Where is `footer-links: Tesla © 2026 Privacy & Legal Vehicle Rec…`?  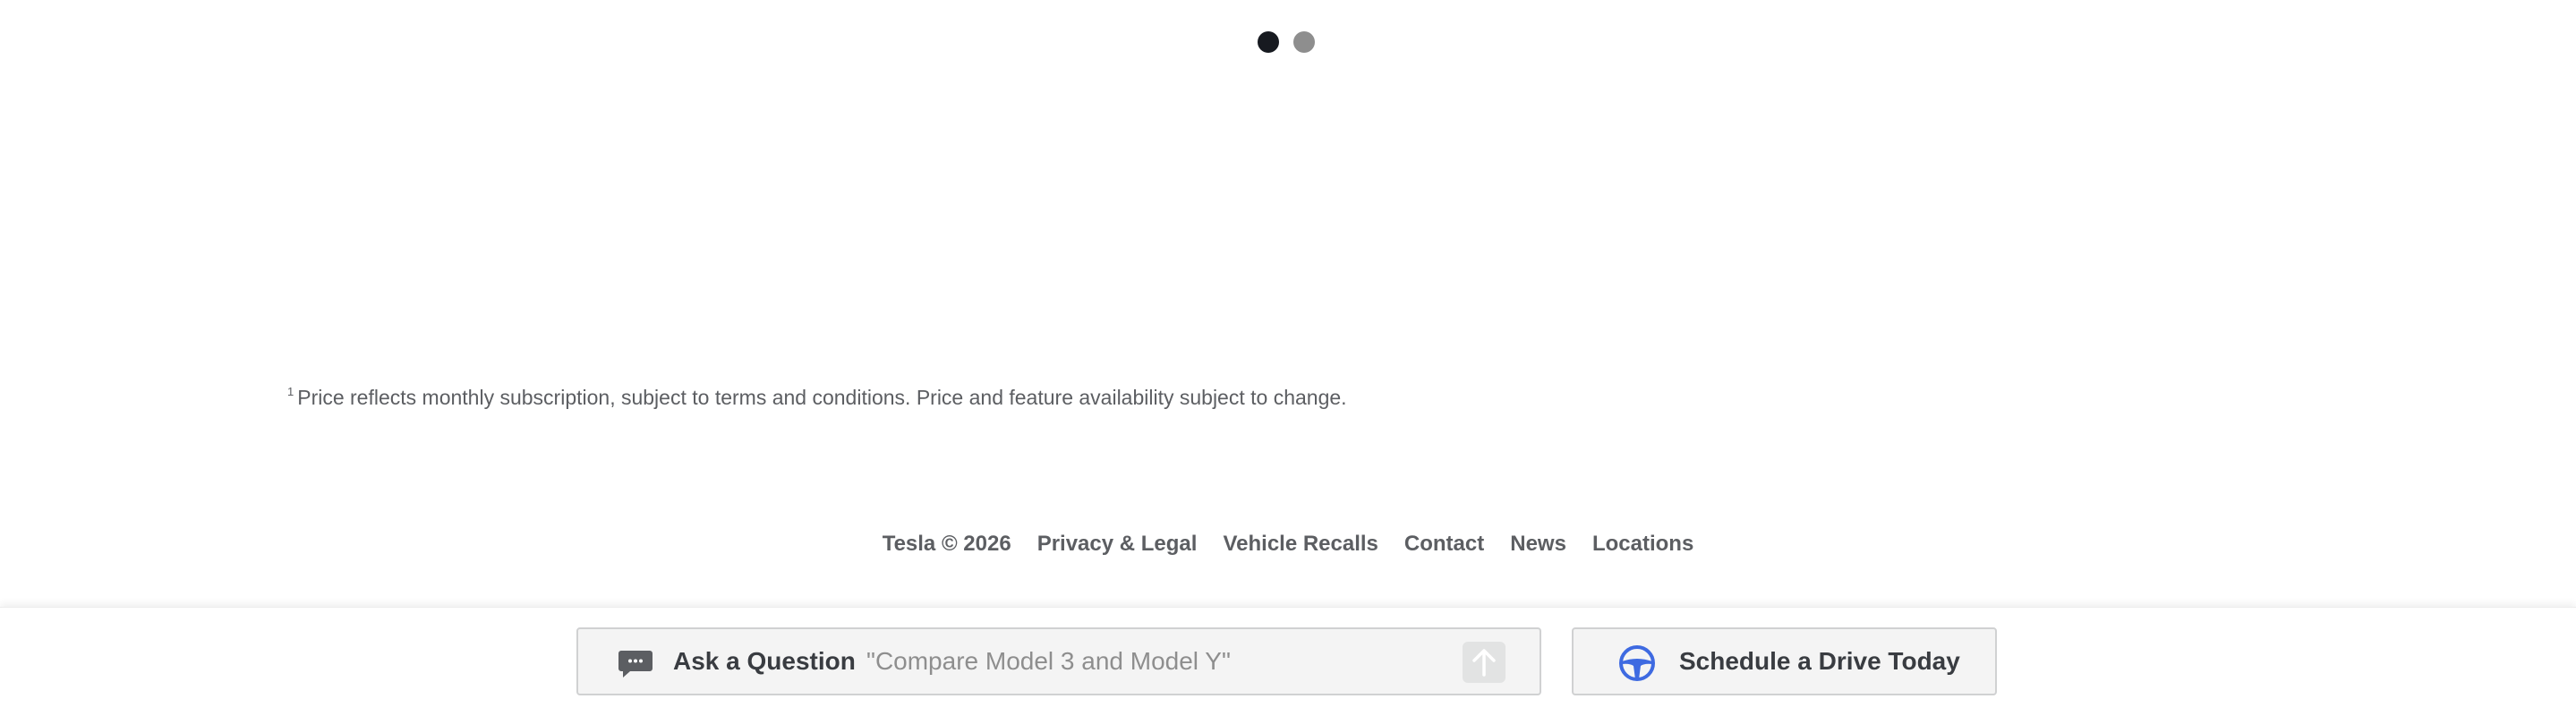 footer-links: Tesla © 2026 Privacy & Legal Vehicle Rec… is located at coordinates (1288, 544).